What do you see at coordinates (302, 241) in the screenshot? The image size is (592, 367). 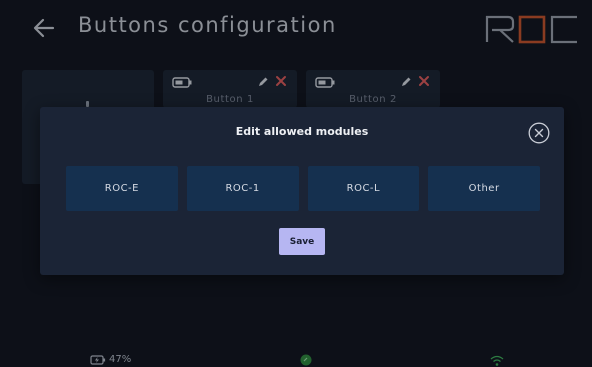 I see `save-button: Save` at bounding box center [302, 241].